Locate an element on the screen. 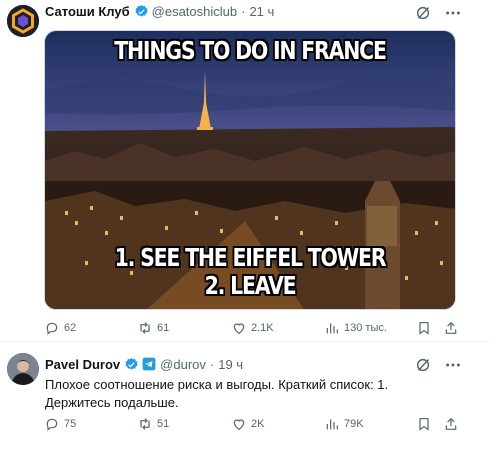 The image size is (489, 453). author-name: Pavel Durov is located at coordinates (82, 364).